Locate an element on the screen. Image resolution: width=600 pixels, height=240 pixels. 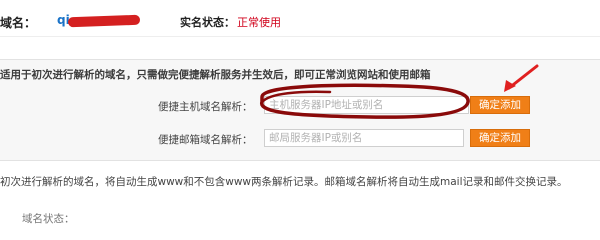
mail-resolve-label: 便捷邮箱域名解析： is located at coordinates (205, 140).